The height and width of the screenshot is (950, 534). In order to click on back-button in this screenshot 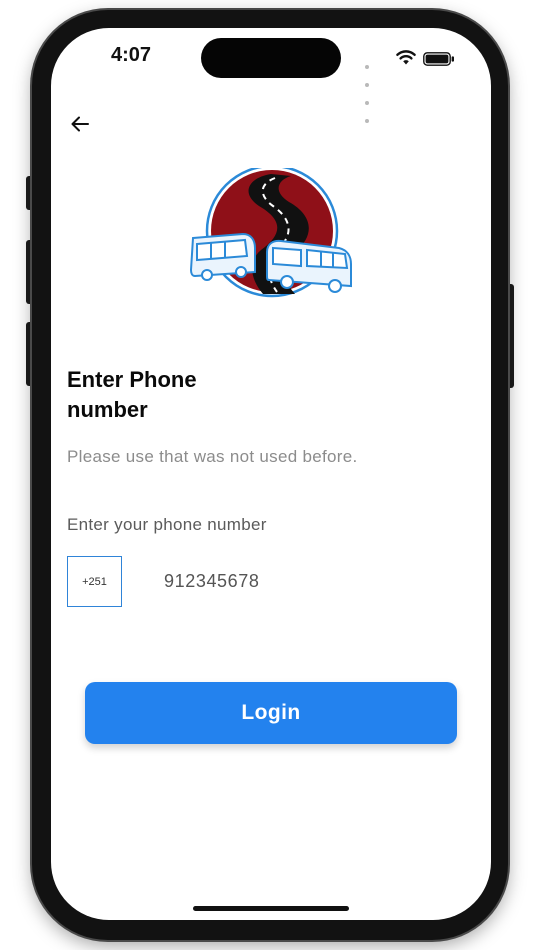, I will do `click(80, 124)`.